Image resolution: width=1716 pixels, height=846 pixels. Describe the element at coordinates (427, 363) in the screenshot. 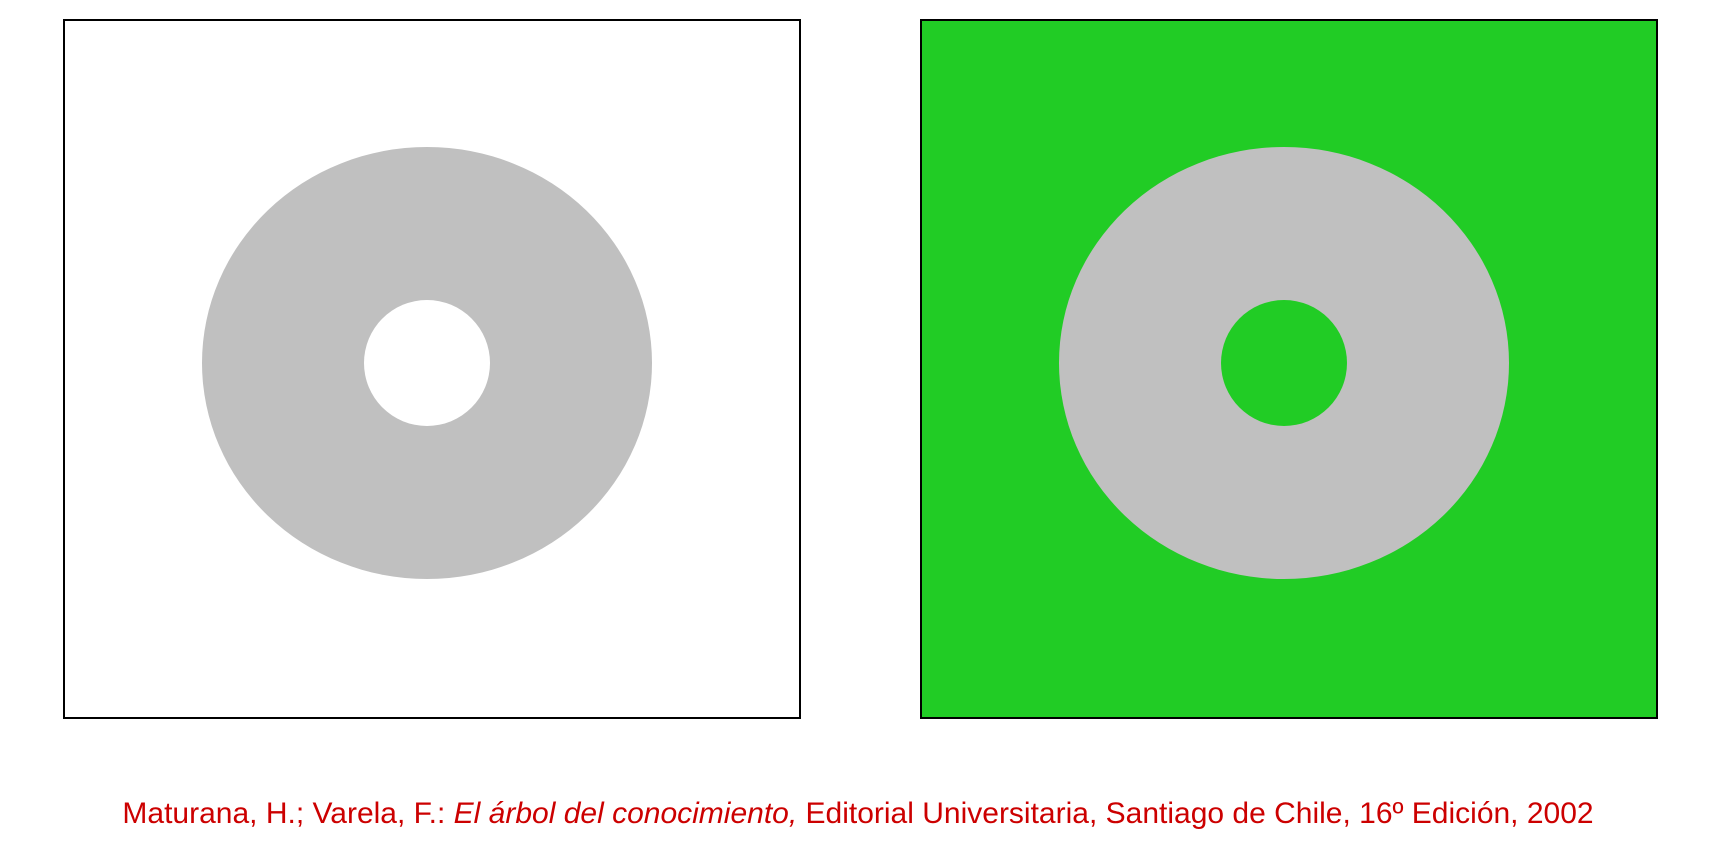

I see `white-center-dot` at that location.